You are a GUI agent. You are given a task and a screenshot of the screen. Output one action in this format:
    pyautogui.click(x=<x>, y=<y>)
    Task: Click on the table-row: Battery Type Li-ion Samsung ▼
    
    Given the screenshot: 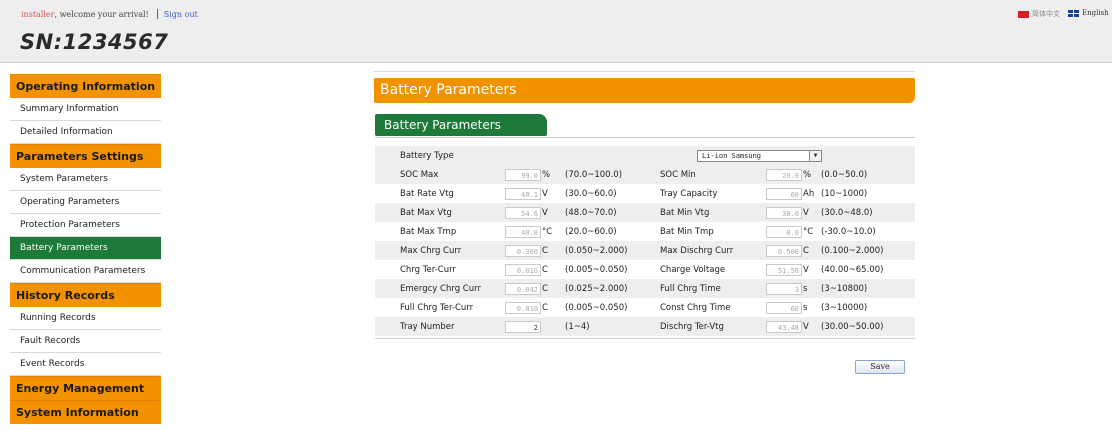 What is the action you would take?
    pyautogui.click(x=645, y=155)
    